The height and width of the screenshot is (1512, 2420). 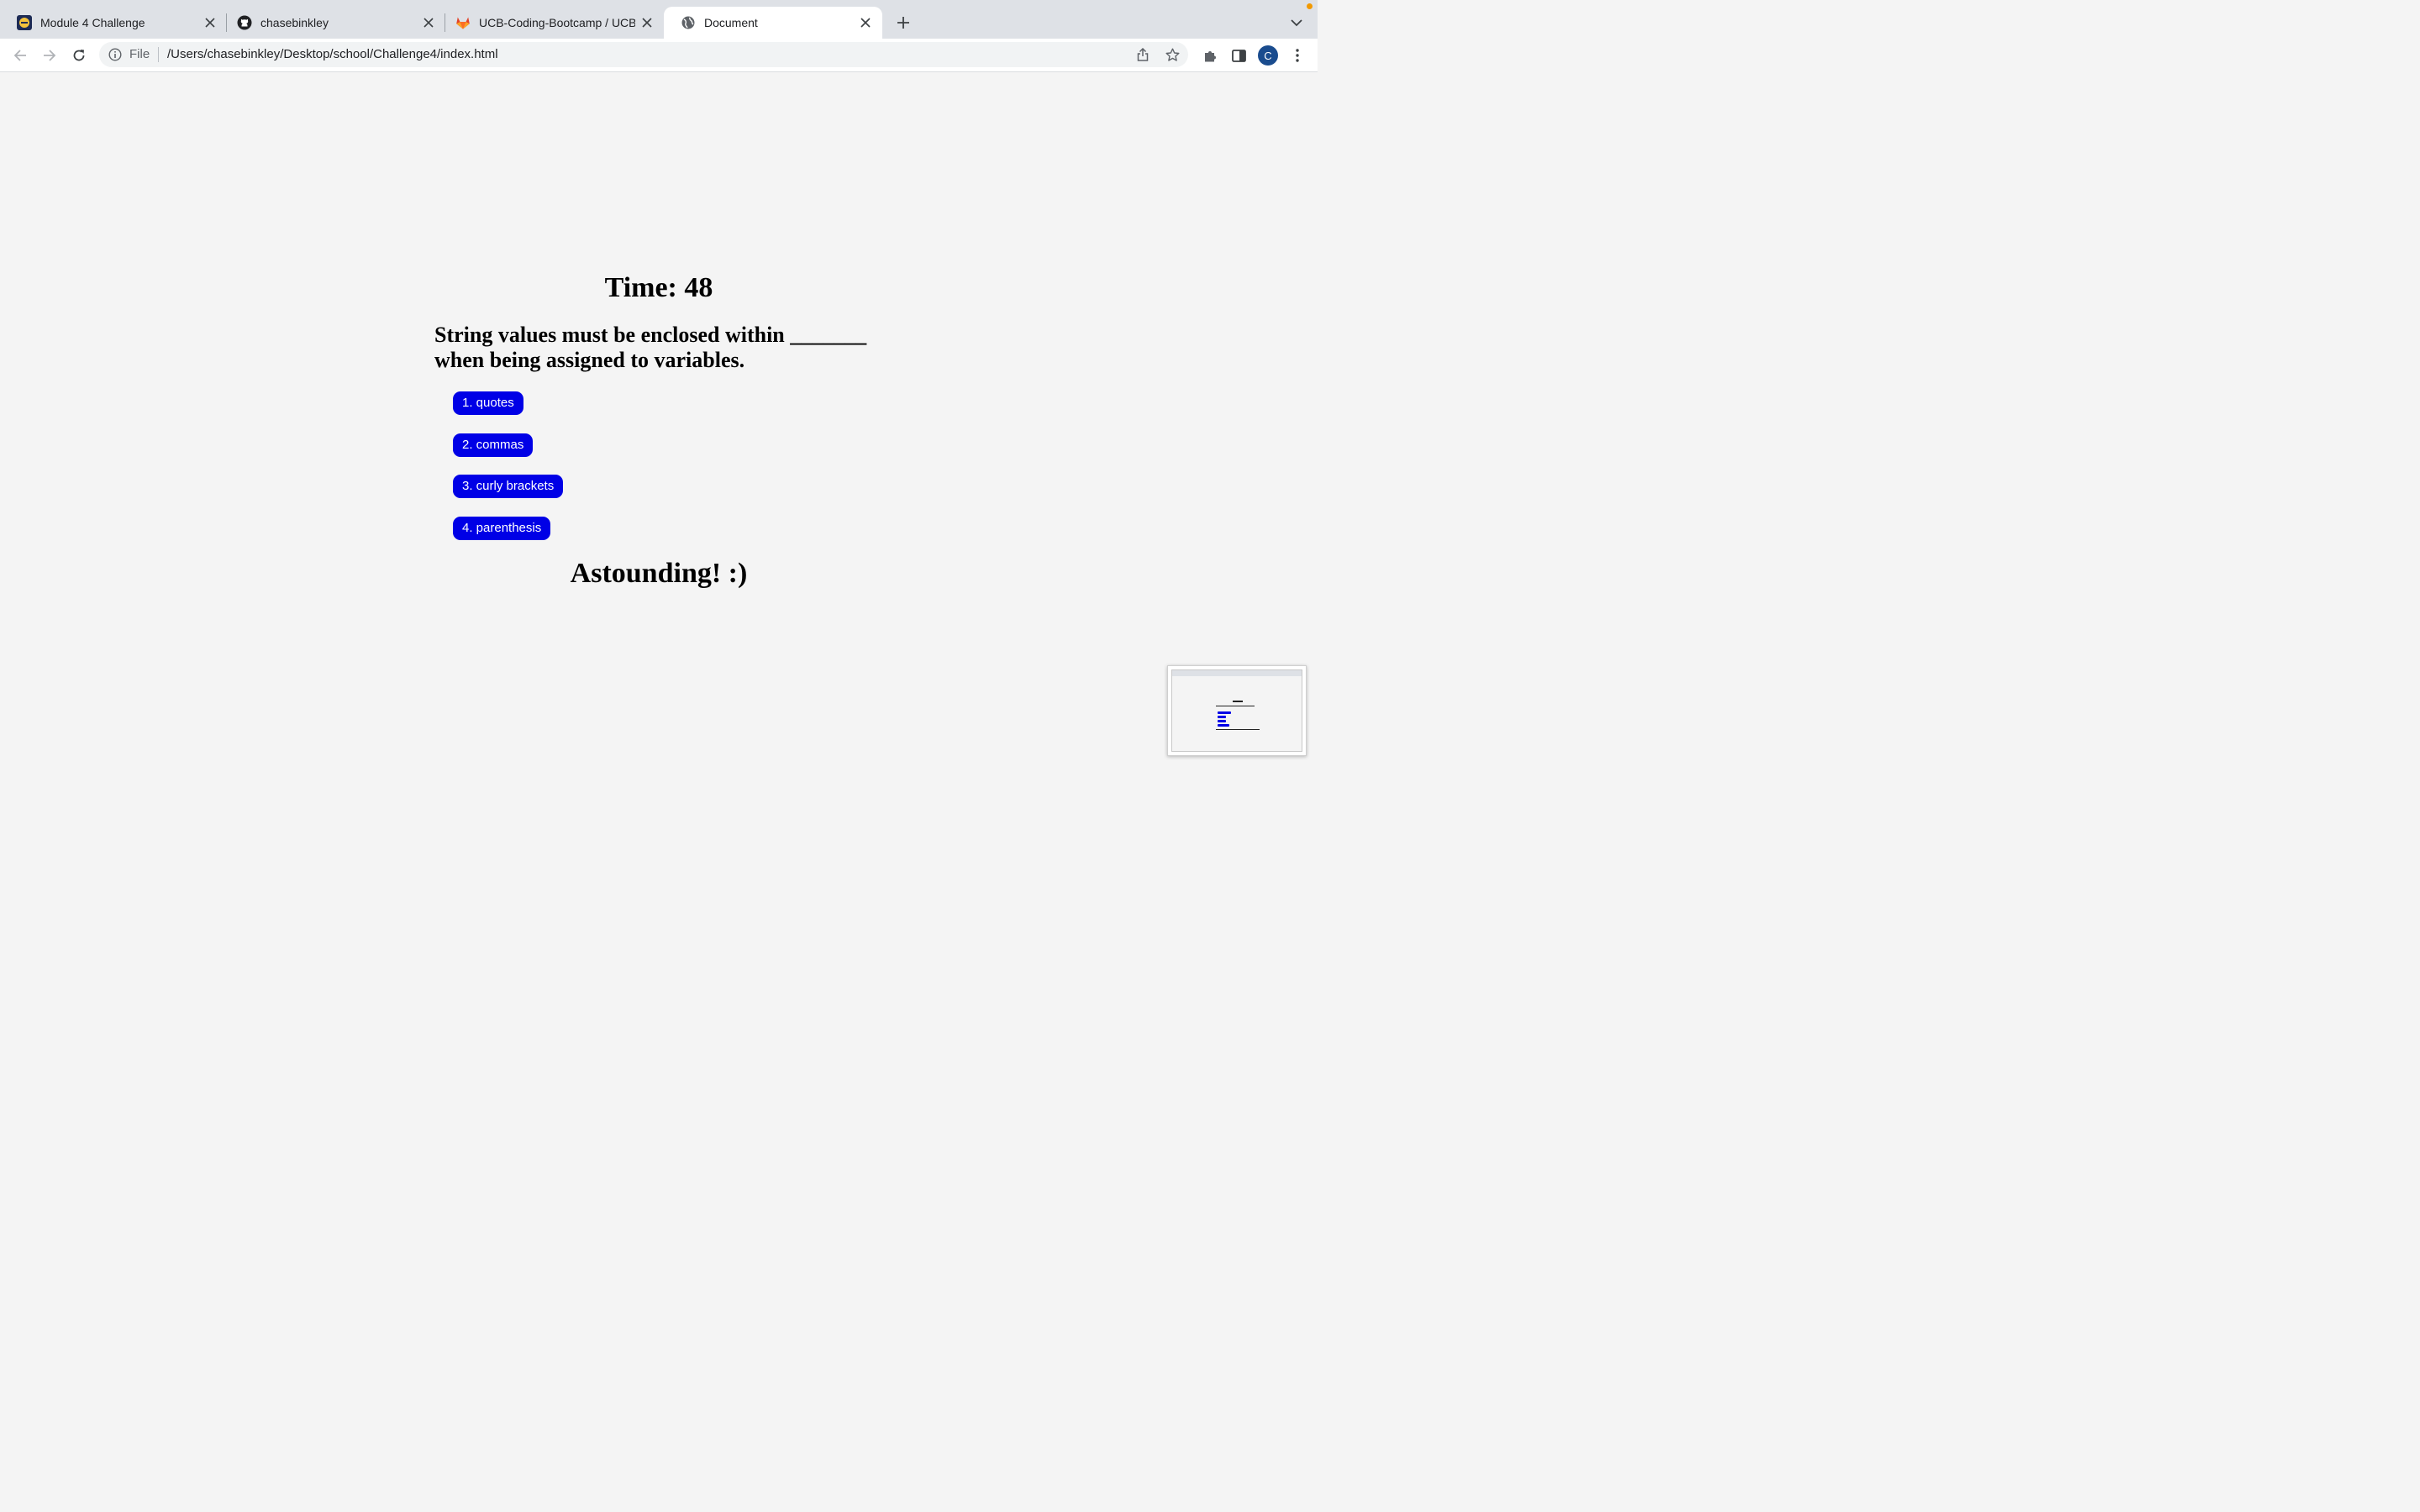 I want to click on arrow-left-icon, so click(x=19, y=55).